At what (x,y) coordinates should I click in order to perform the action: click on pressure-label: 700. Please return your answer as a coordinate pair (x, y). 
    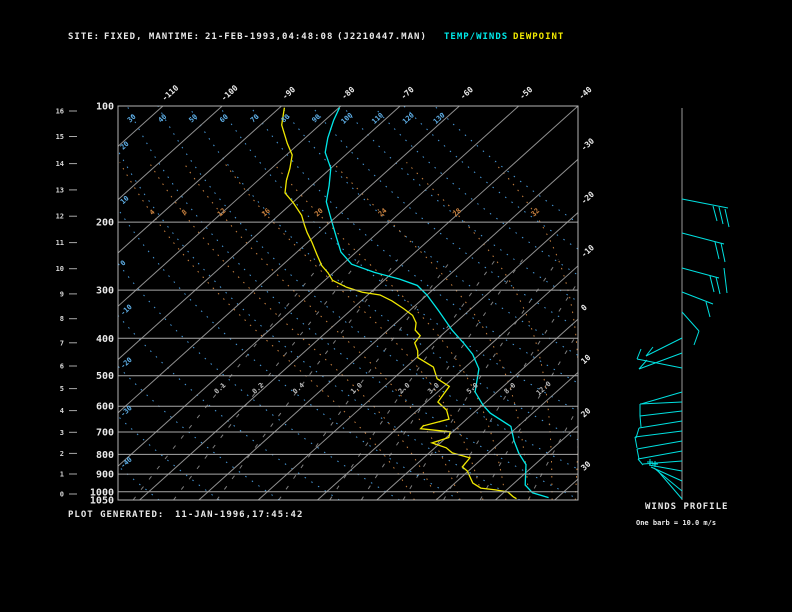
    Looking at the image, I should click on (105, 433).